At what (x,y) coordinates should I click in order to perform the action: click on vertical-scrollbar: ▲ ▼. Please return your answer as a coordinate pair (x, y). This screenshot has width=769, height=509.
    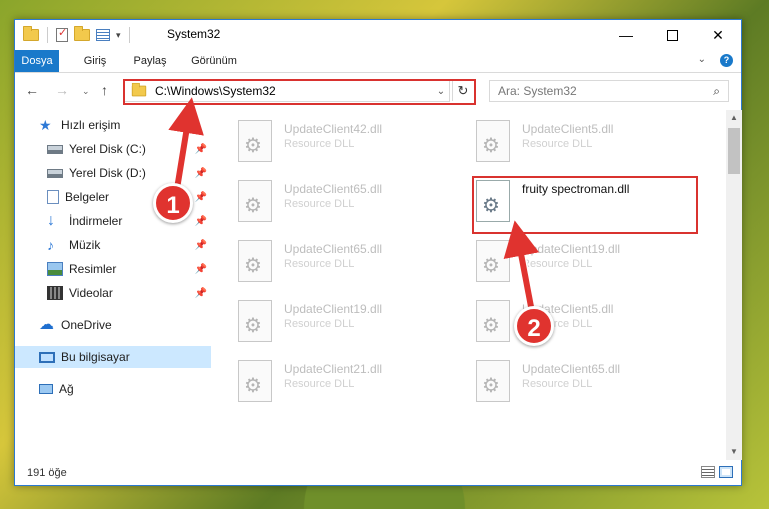
    Looking at the image, I should click on (734, 285).